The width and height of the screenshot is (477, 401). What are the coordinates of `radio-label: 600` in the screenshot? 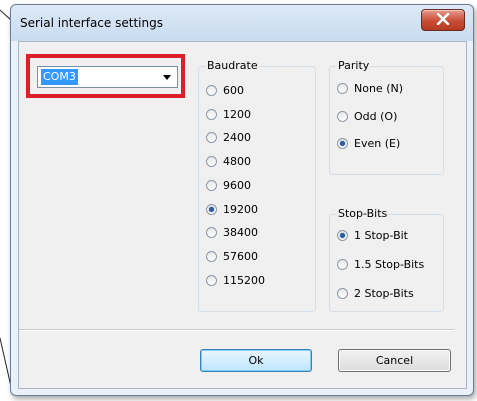 It's located at (233, 90).